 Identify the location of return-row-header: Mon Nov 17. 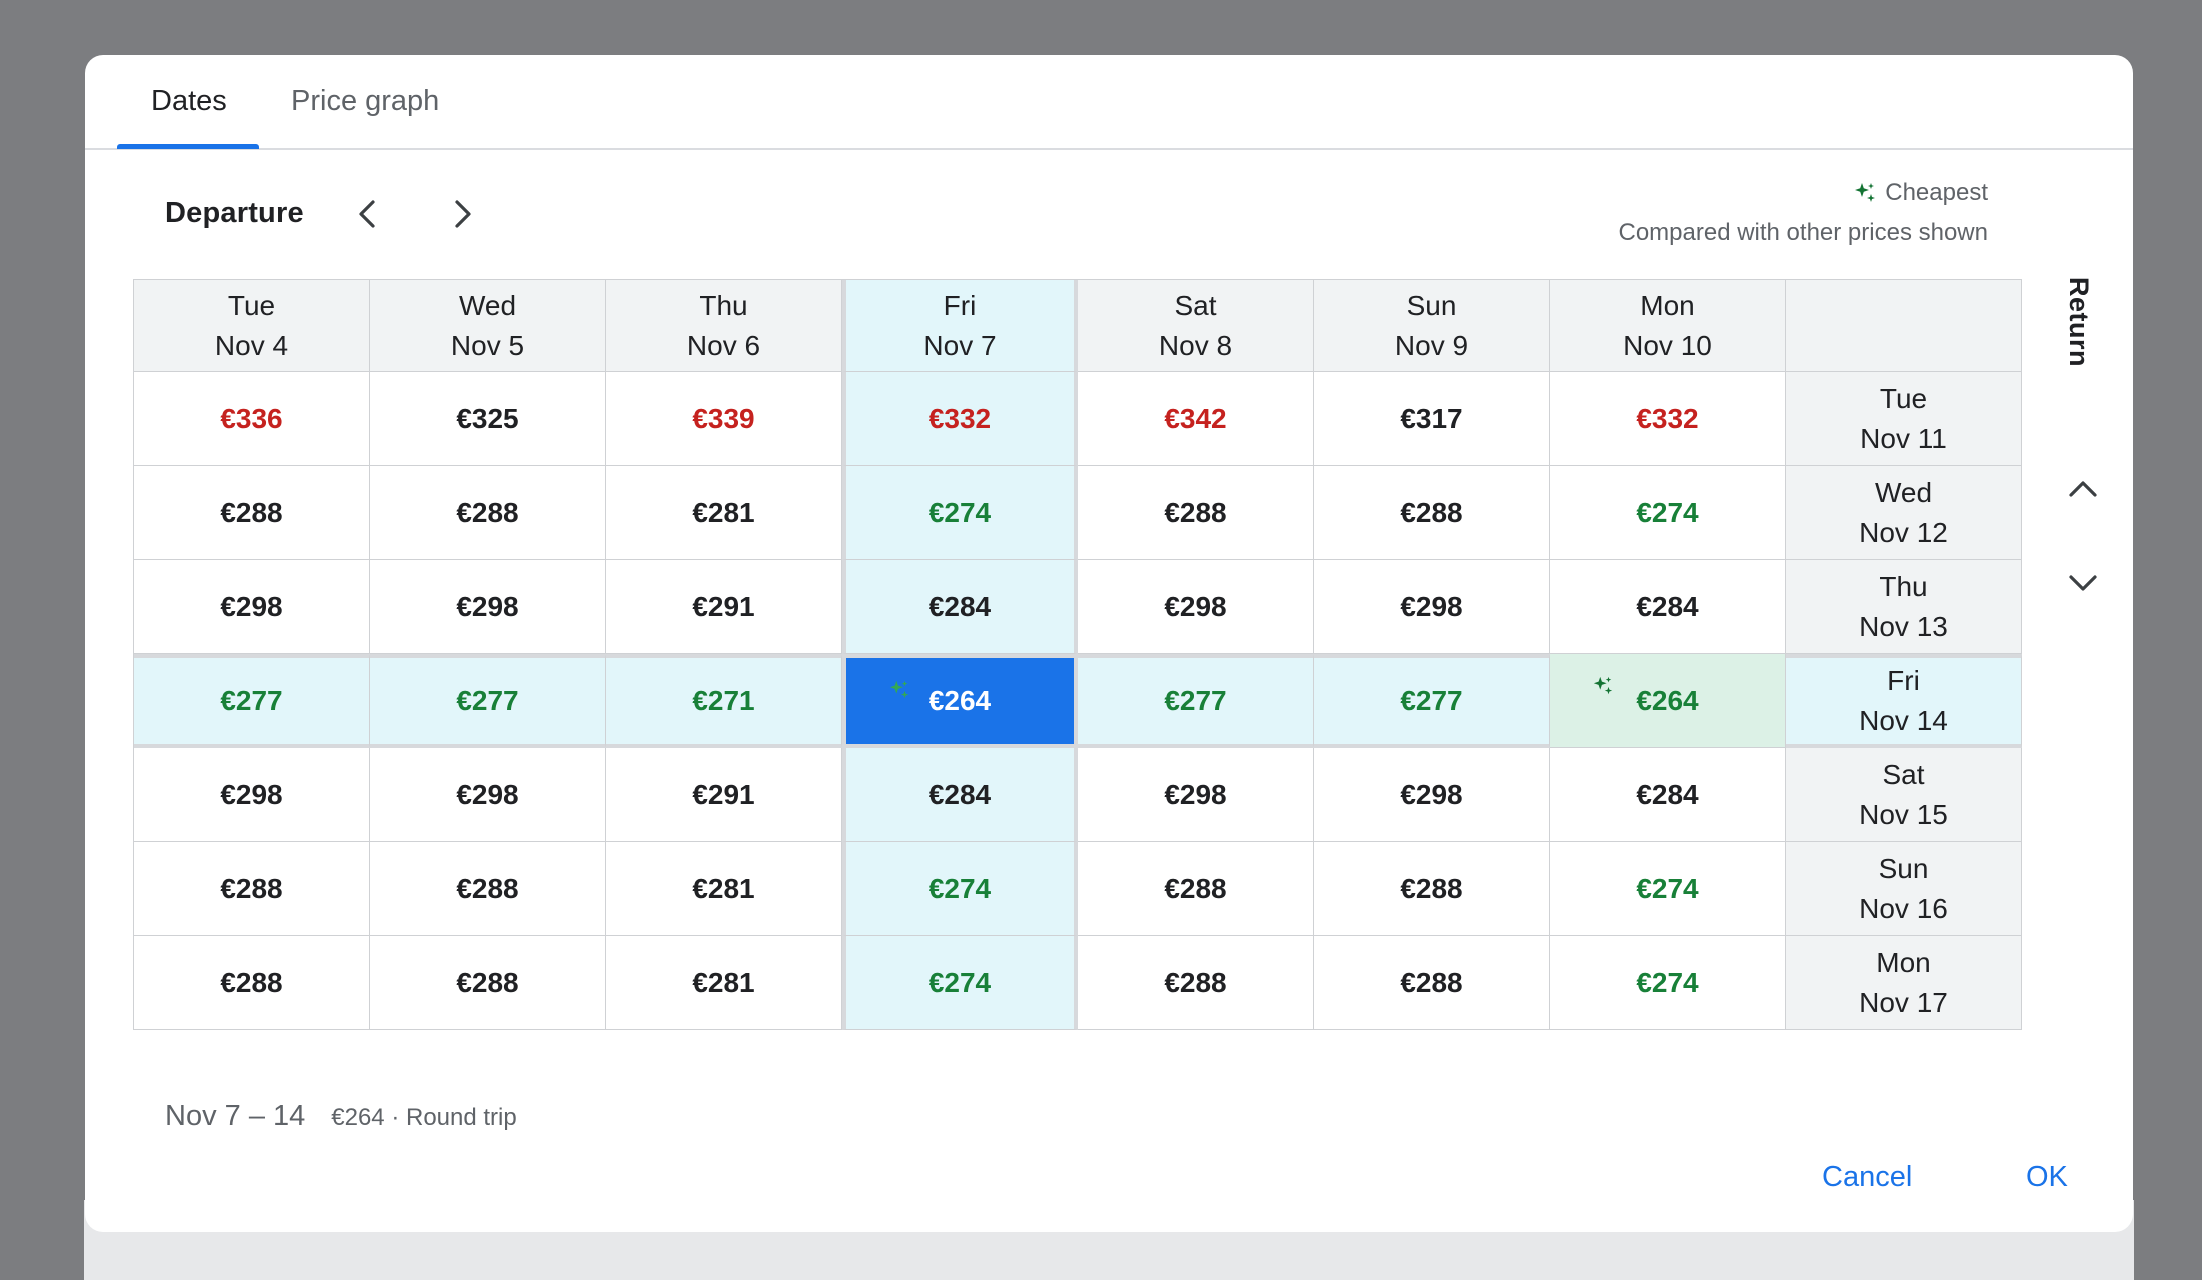
(1904, 983).